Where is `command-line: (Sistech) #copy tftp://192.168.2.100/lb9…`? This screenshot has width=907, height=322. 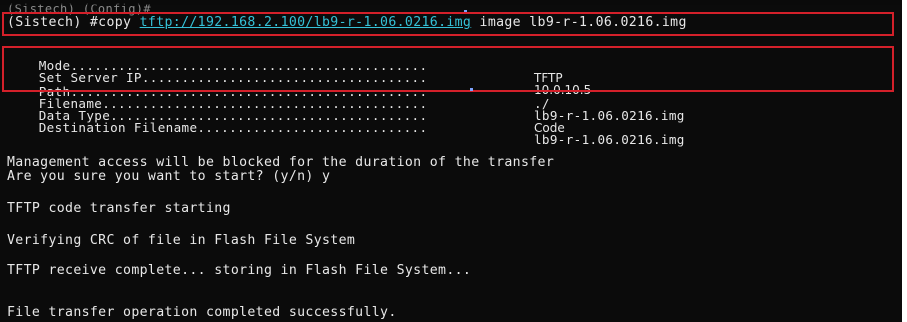
command-line: (Sistech) #copy tftp://192.168.2.100/lb9… is located at coordinates (347, 23).